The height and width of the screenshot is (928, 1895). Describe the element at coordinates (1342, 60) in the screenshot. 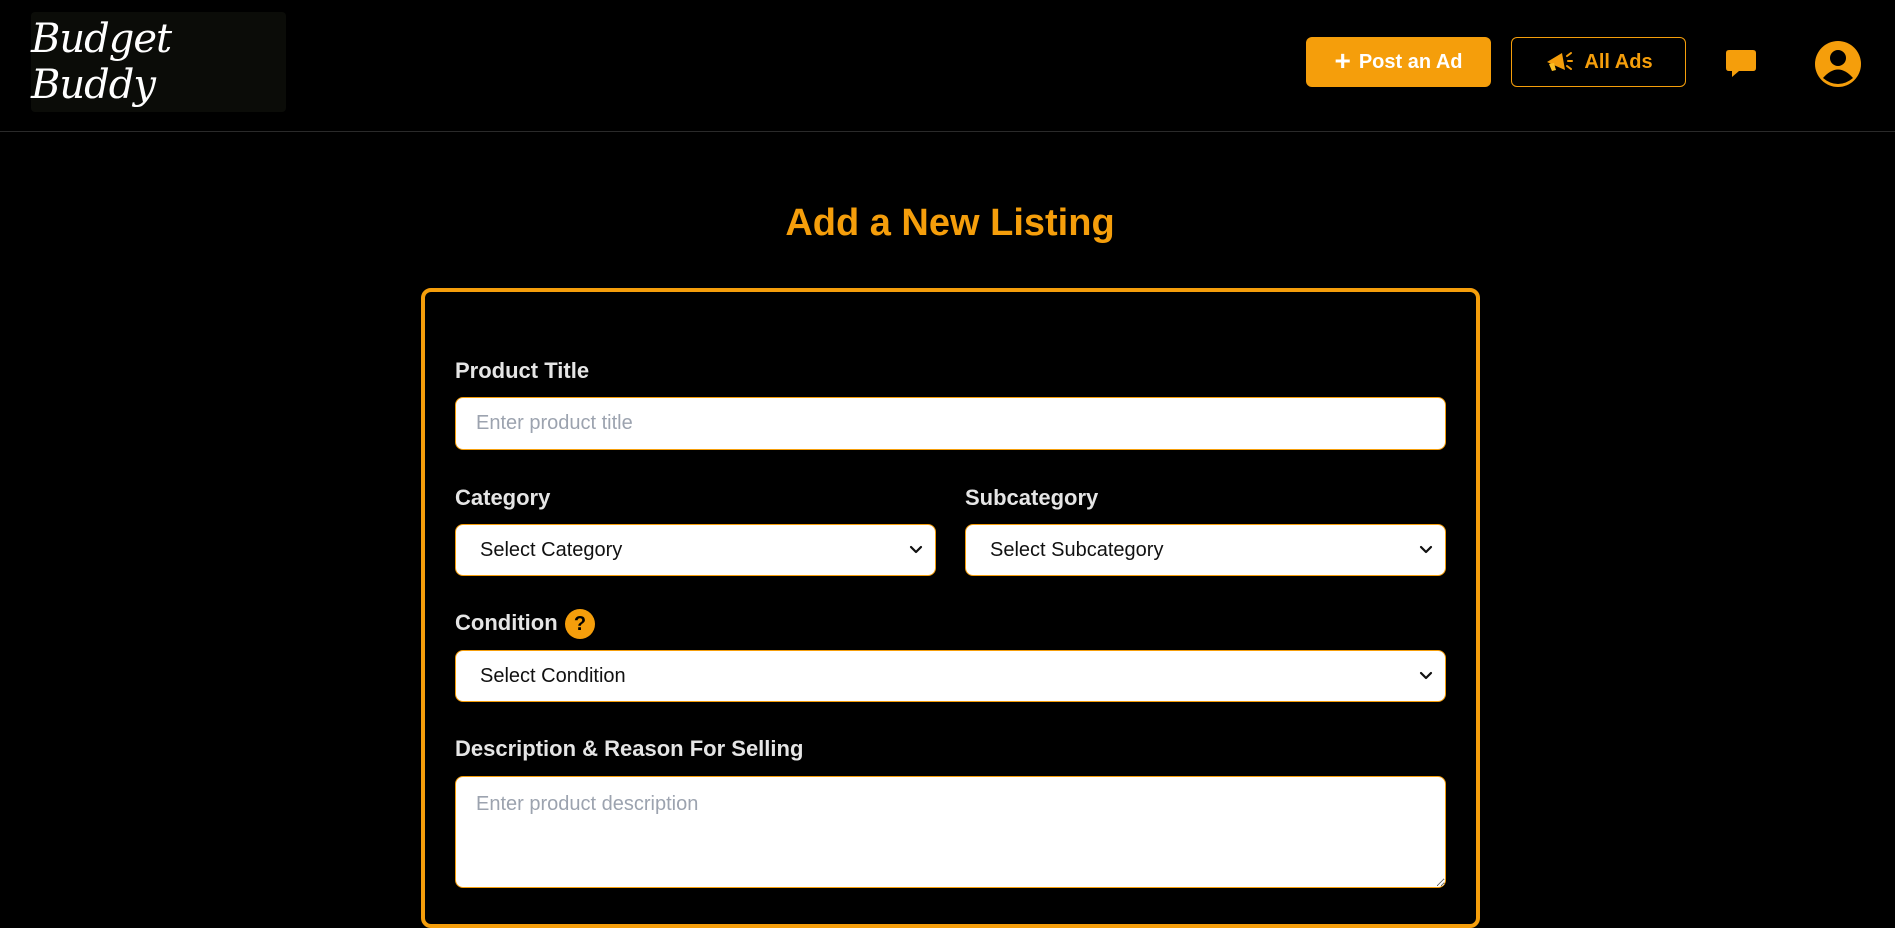

I see `plus-icon: +` at that location.